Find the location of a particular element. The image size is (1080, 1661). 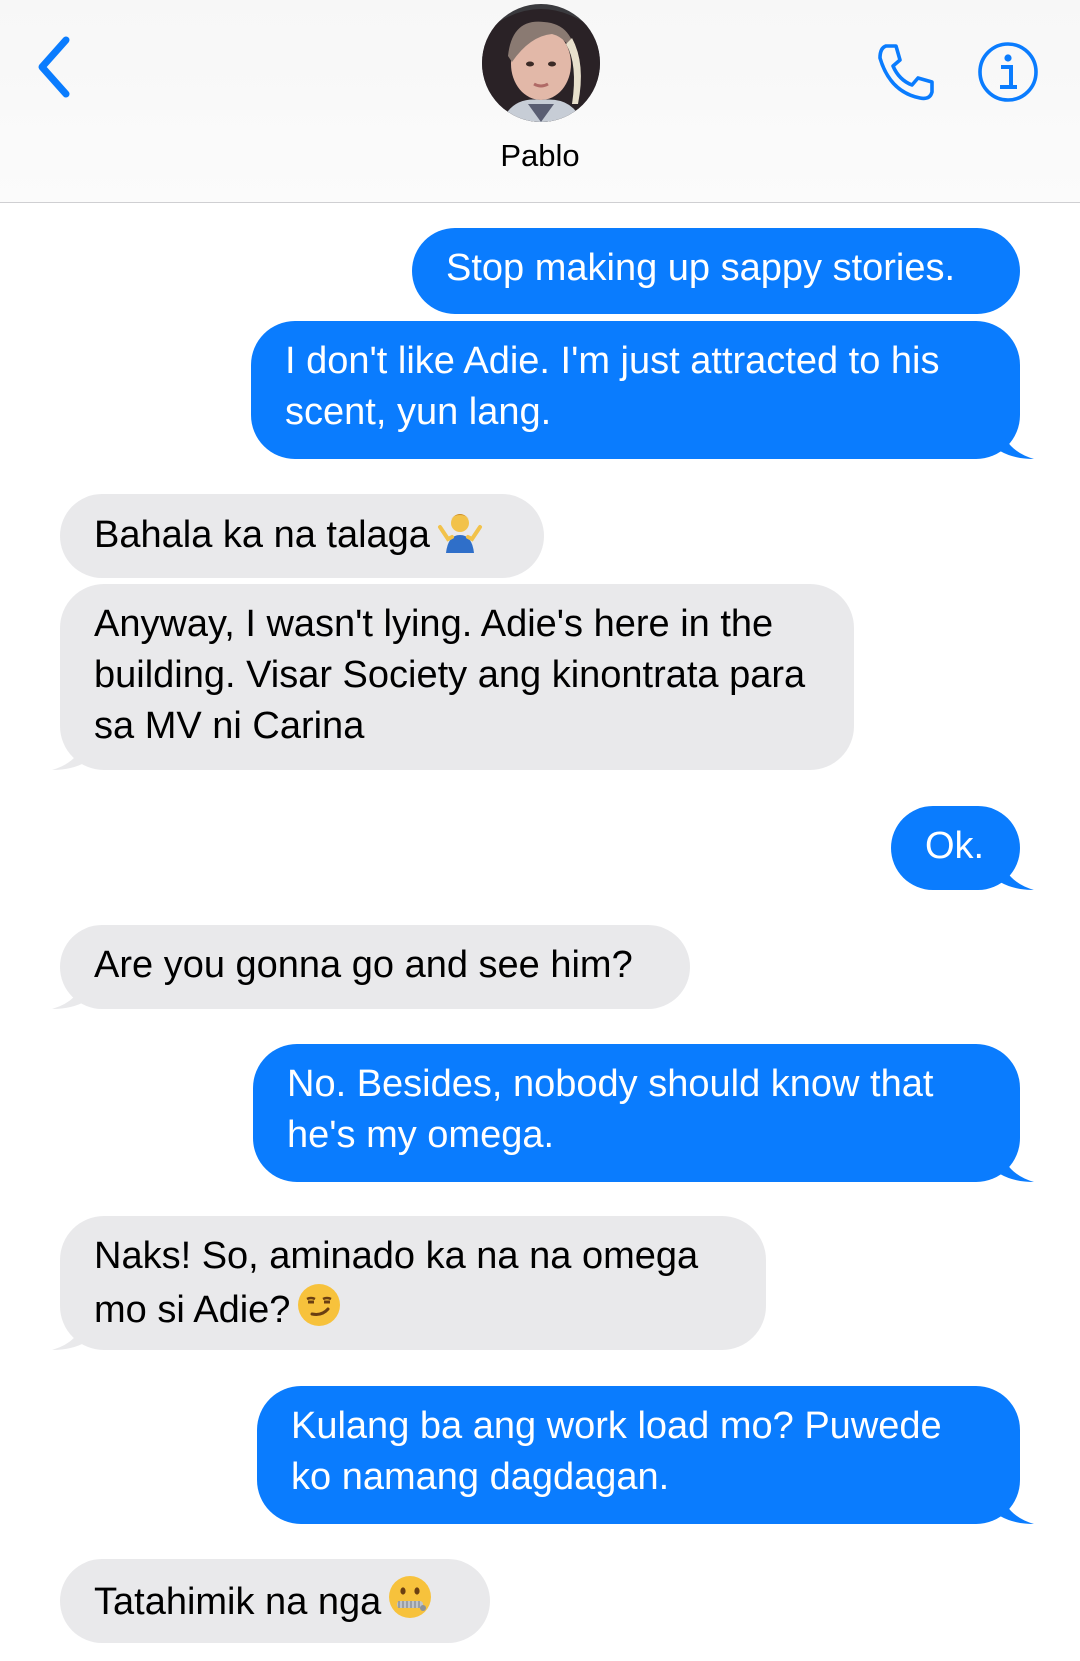

message-text: Are you gonna go and see him? is located at coordinates (363, 965).